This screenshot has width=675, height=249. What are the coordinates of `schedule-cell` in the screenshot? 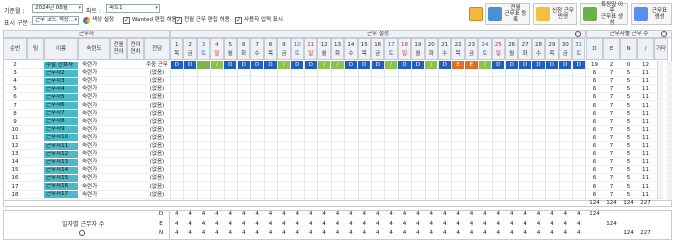 It's located at (203, 65).